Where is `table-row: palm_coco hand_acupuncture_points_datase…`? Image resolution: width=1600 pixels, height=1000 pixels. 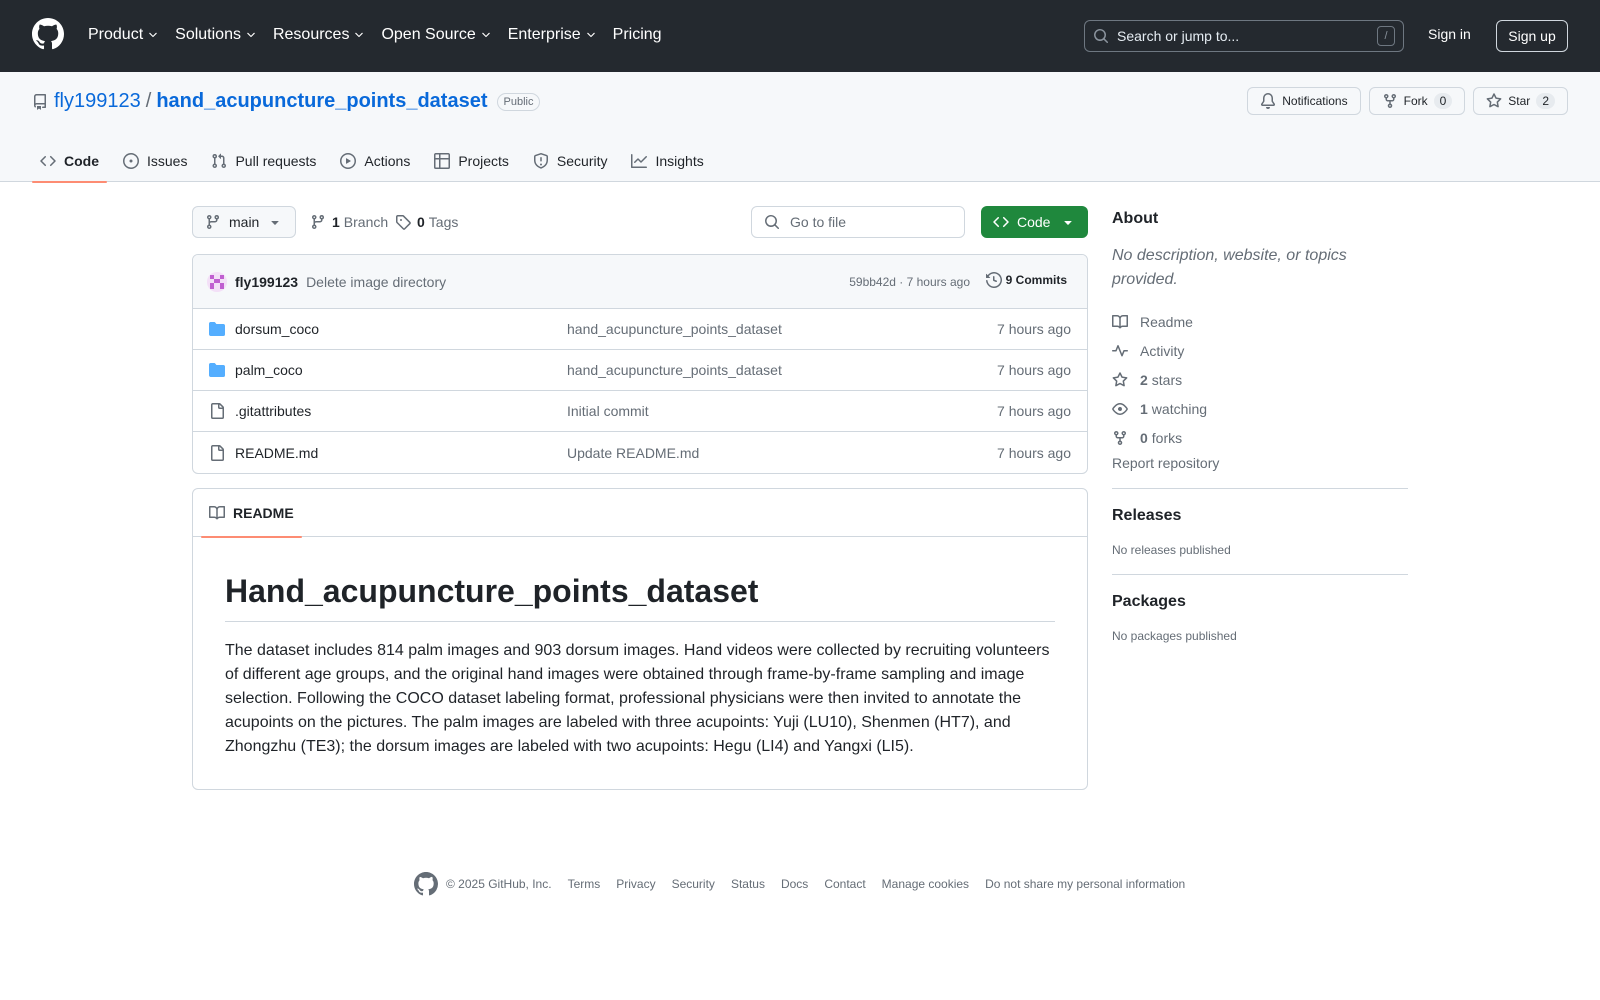
table-row: palm_coco hand_acupuncture_points_datase… is located at coordinates (640, 370).